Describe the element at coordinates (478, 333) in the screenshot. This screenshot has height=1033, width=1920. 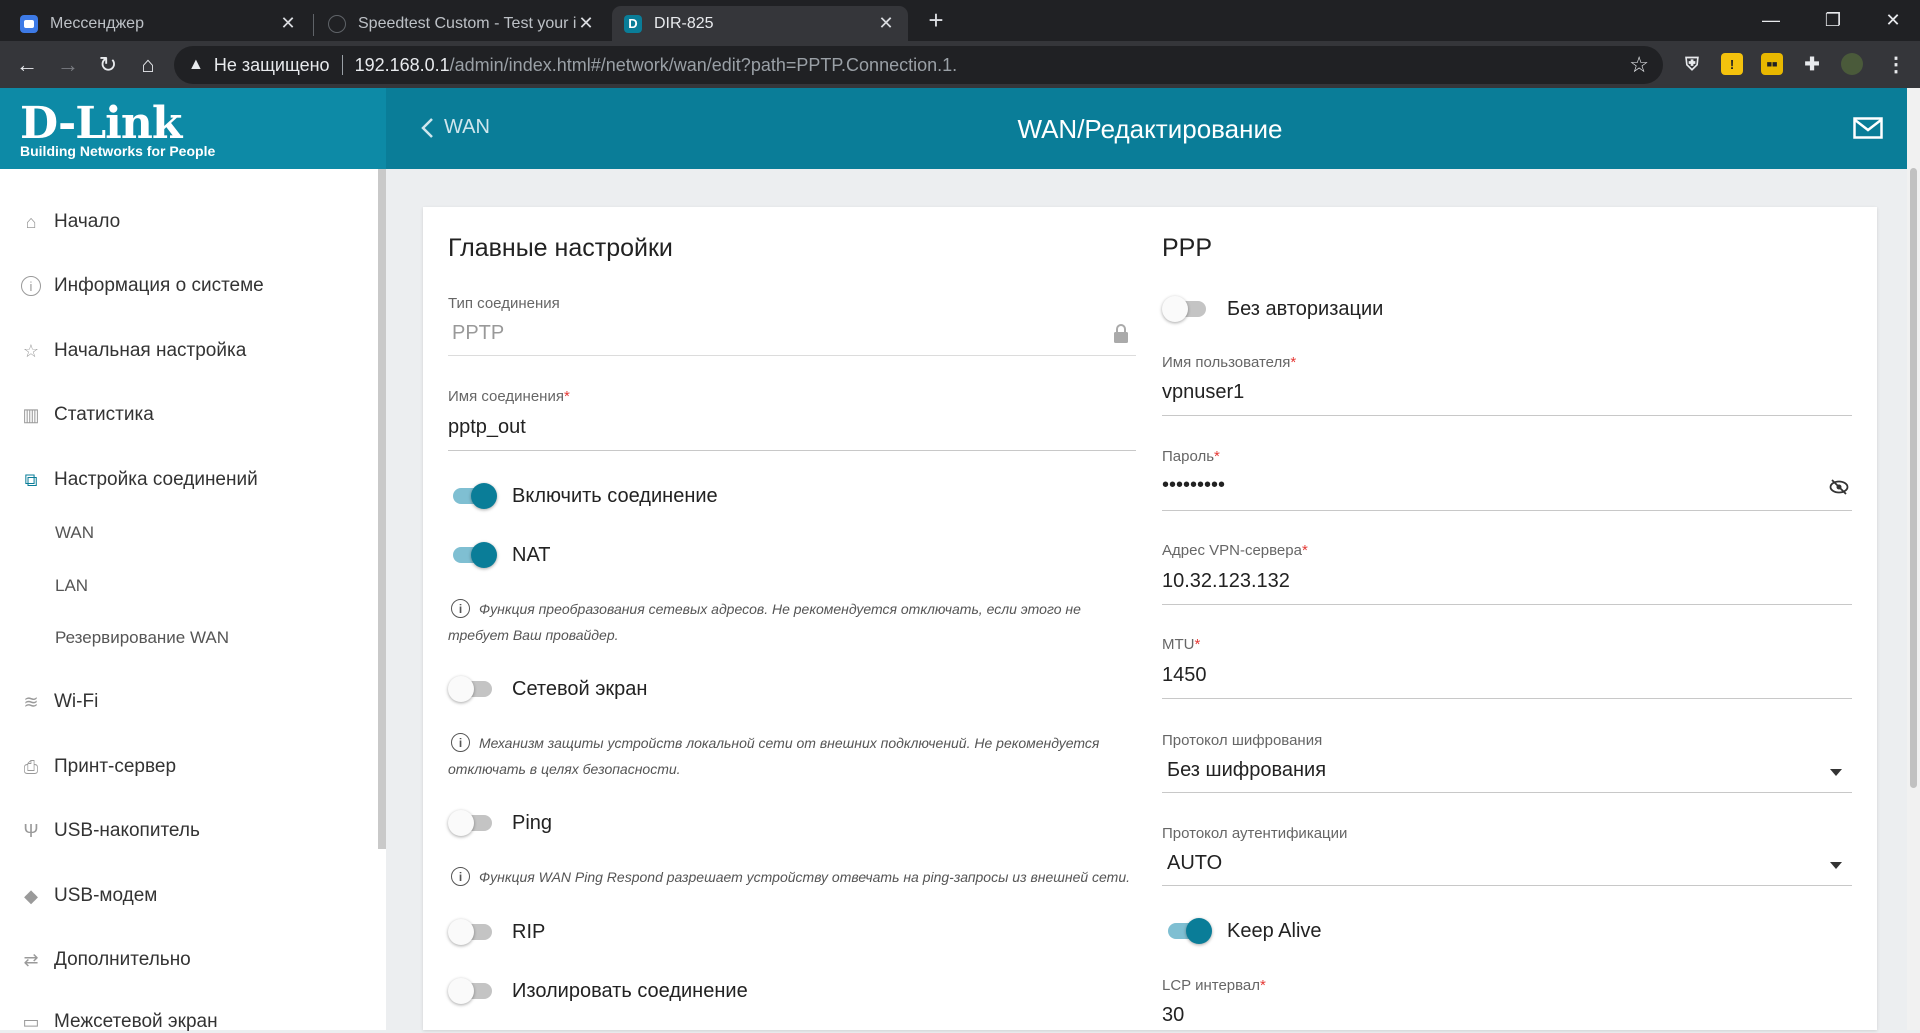
I see `conn-type-value: PPTP` at that location.